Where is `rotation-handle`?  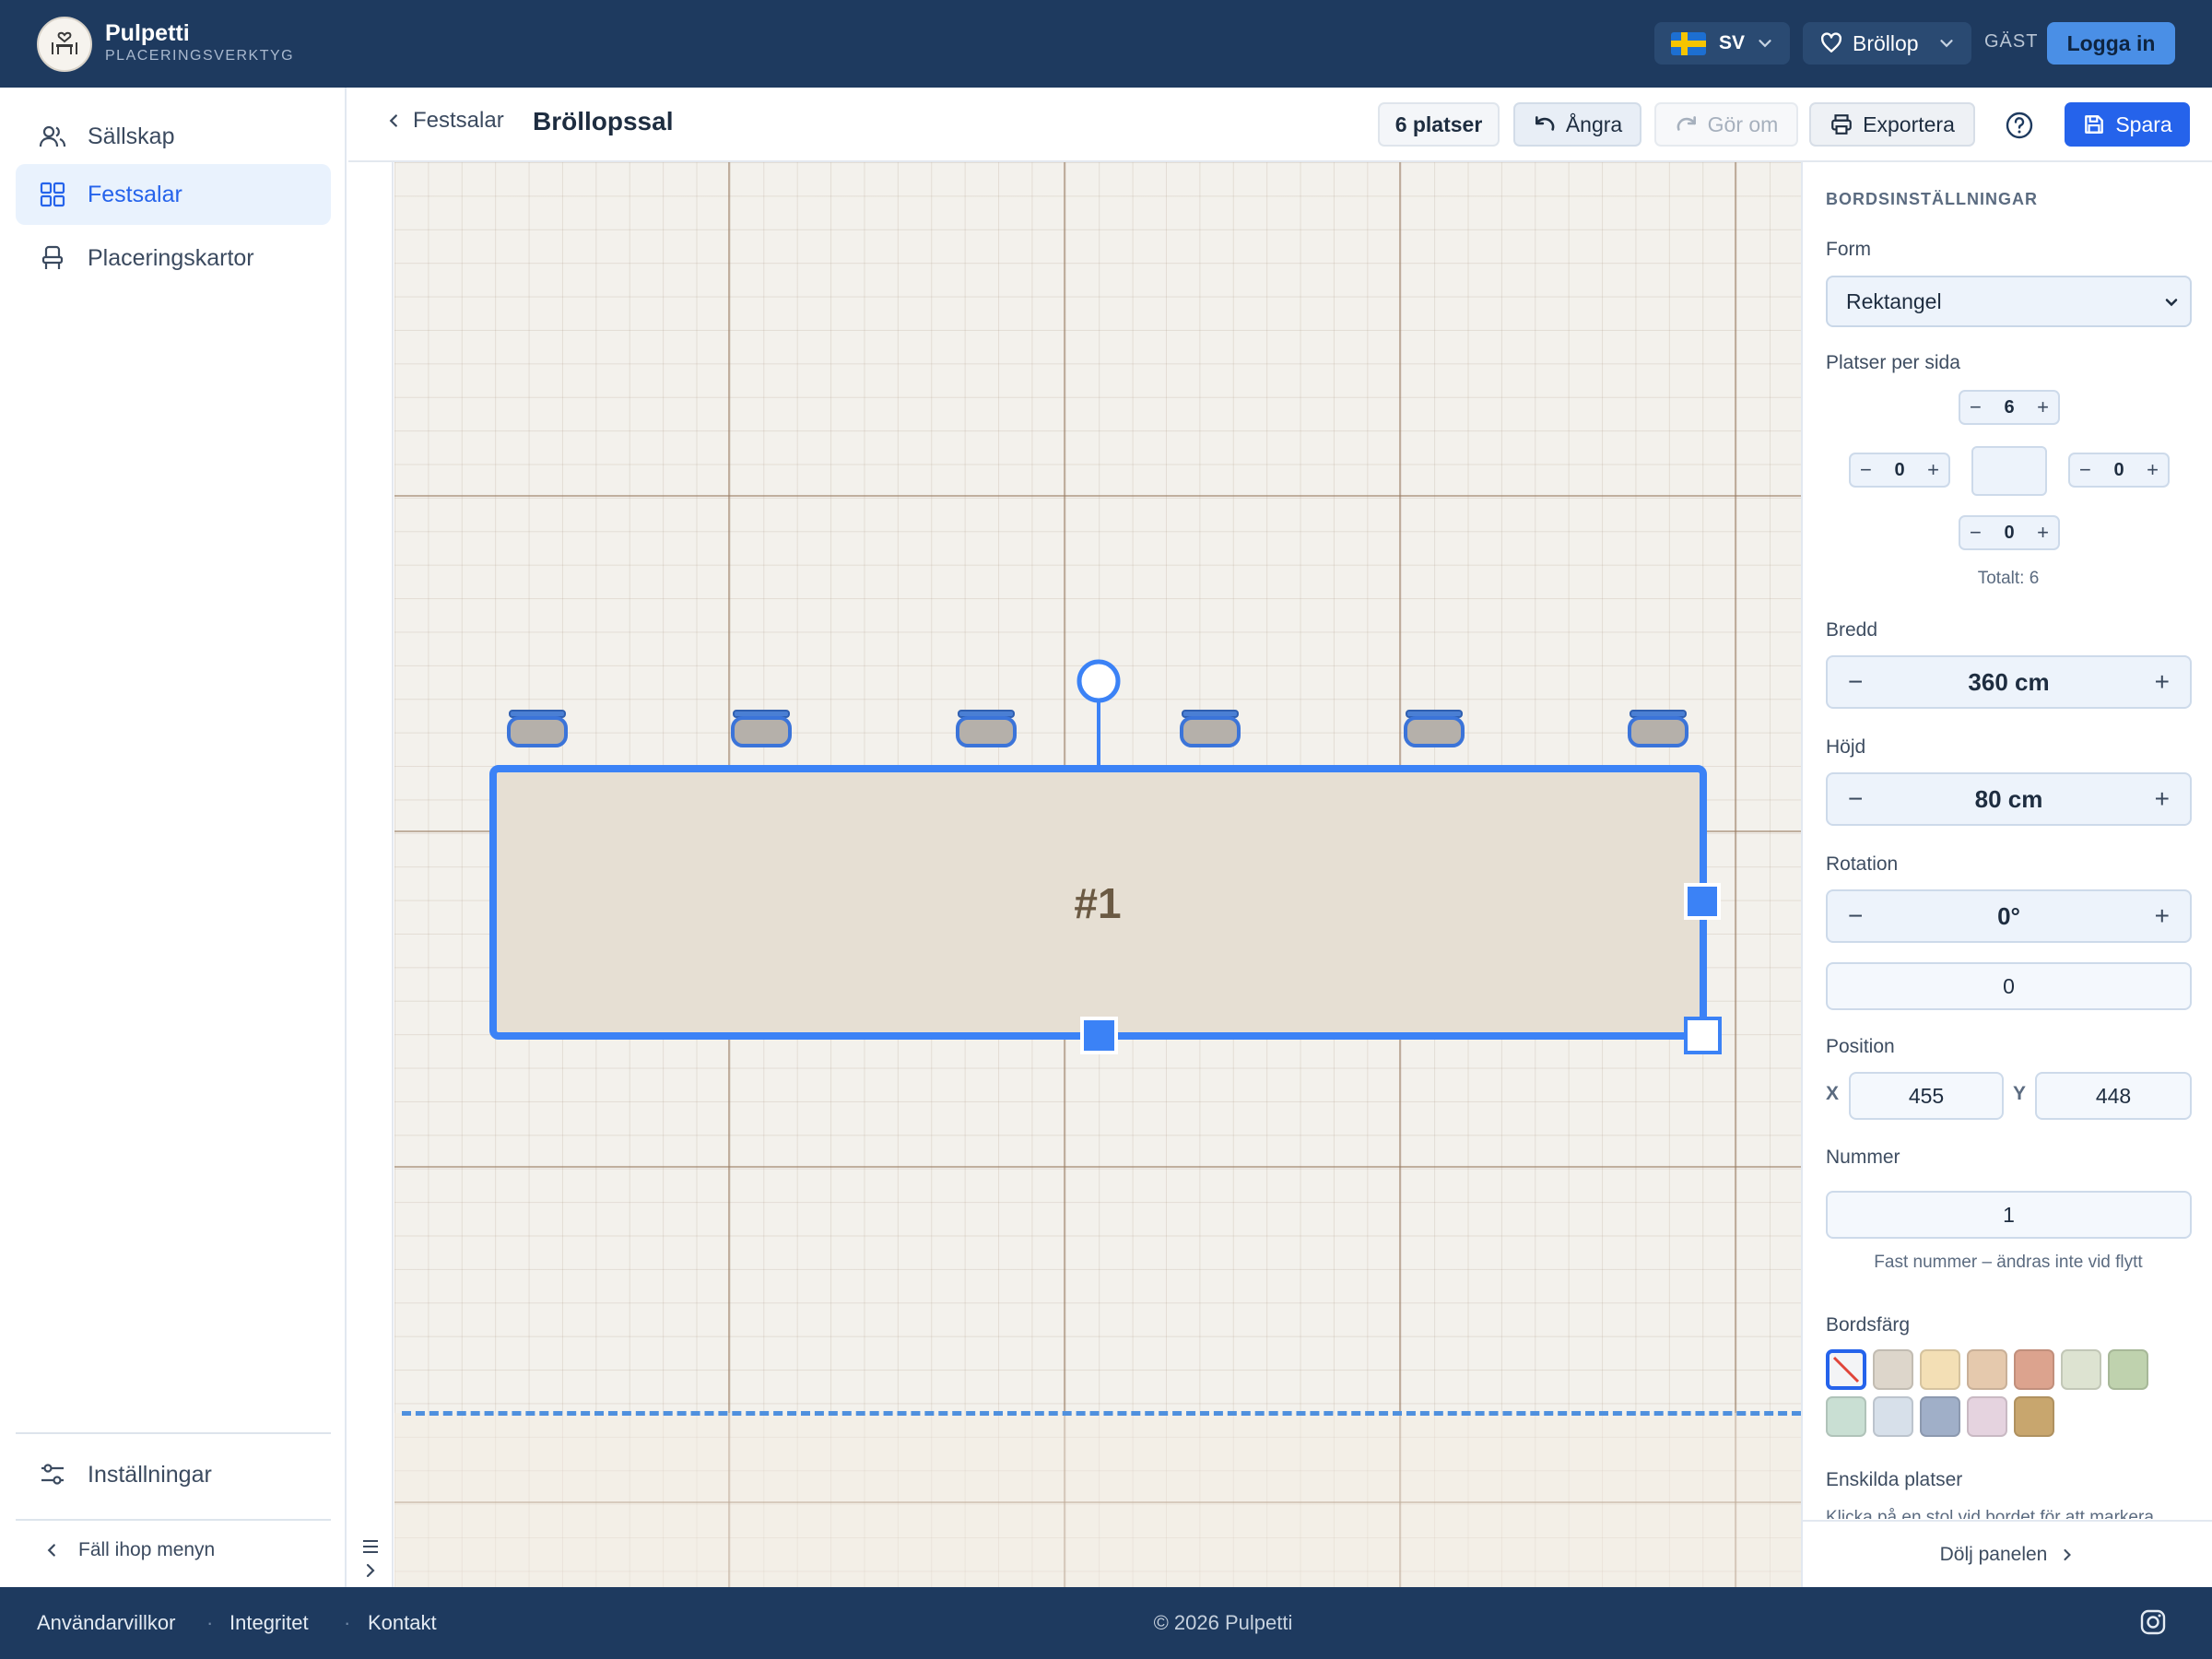 rotation-handle is located at coordinates (1099, 681).